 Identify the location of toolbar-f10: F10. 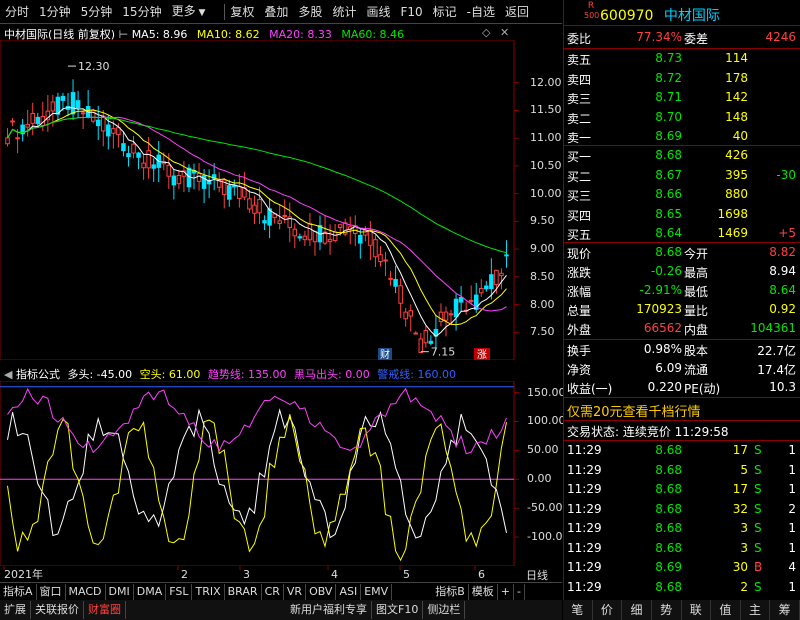
(411, 12).